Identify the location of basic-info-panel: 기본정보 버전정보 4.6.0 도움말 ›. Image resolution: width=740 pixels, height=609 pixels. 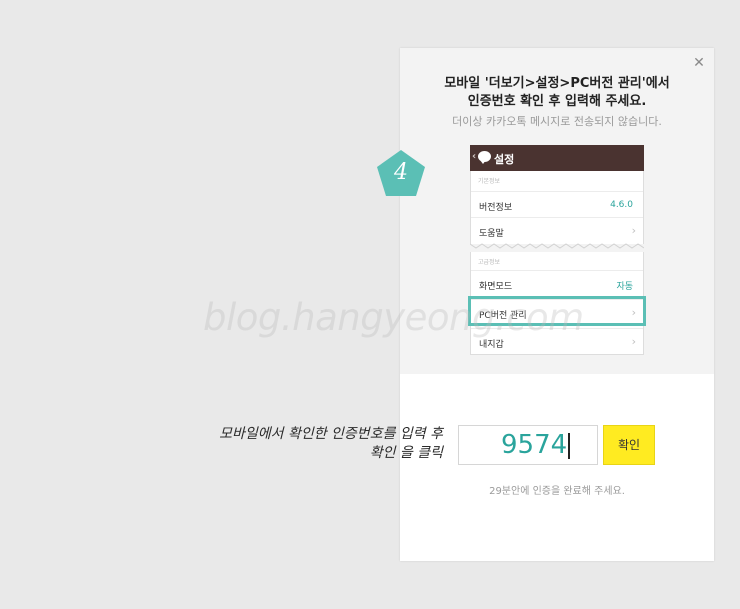
(557, 207).